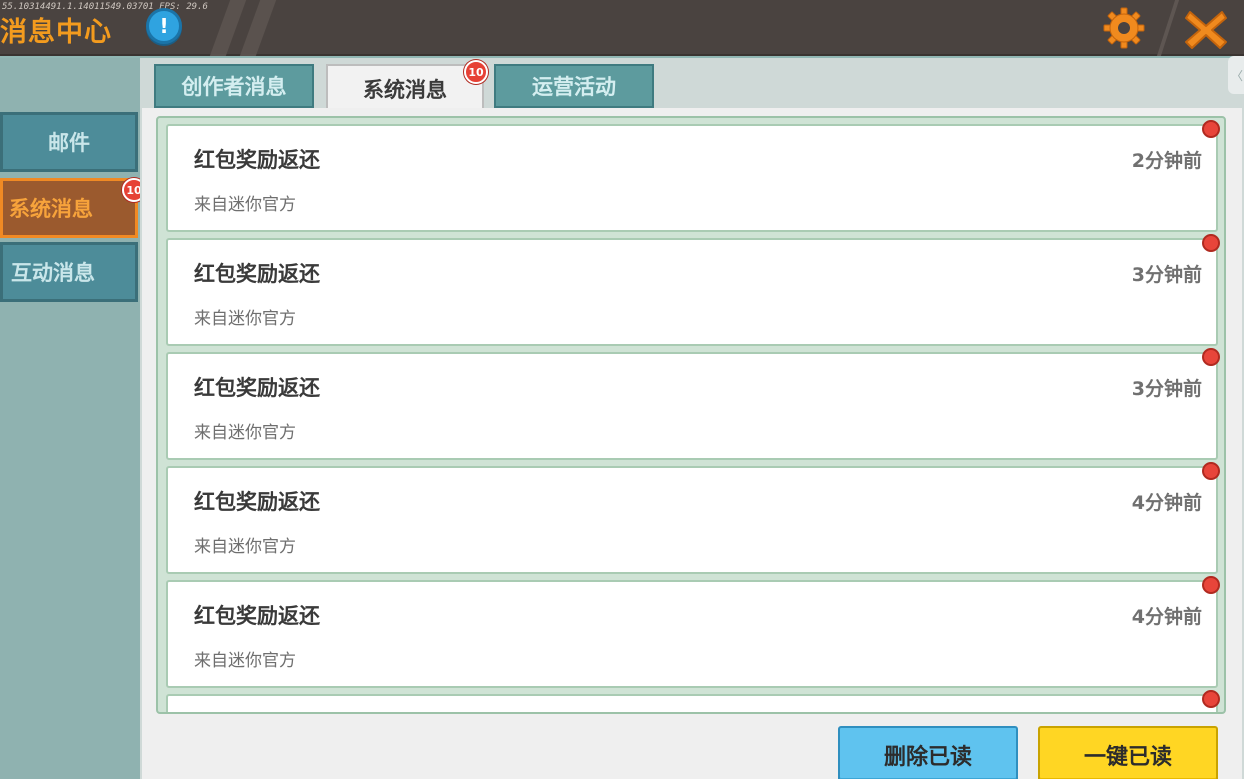 The width and height of the screenshot is (1244, 779). I want to click on message-time: 2分钟前, so click(1166, 161).